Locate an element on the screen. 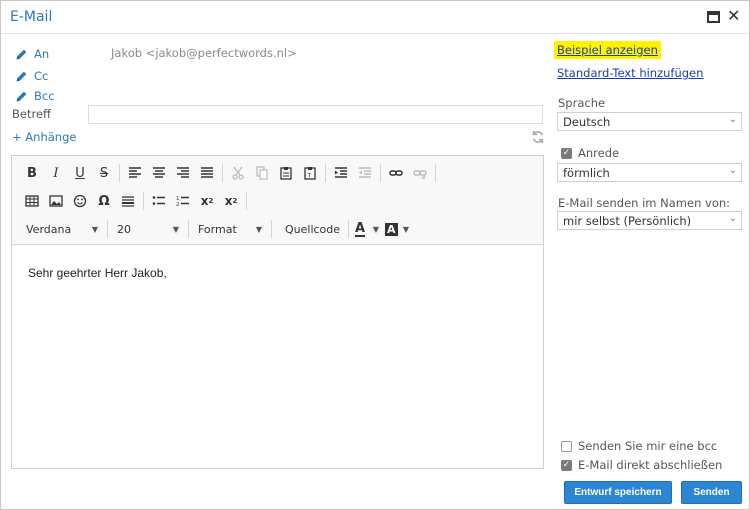 The image size is (750, 510). send-as-label: E-Mail senden im Namen von: is located at coordinates (644, 203).